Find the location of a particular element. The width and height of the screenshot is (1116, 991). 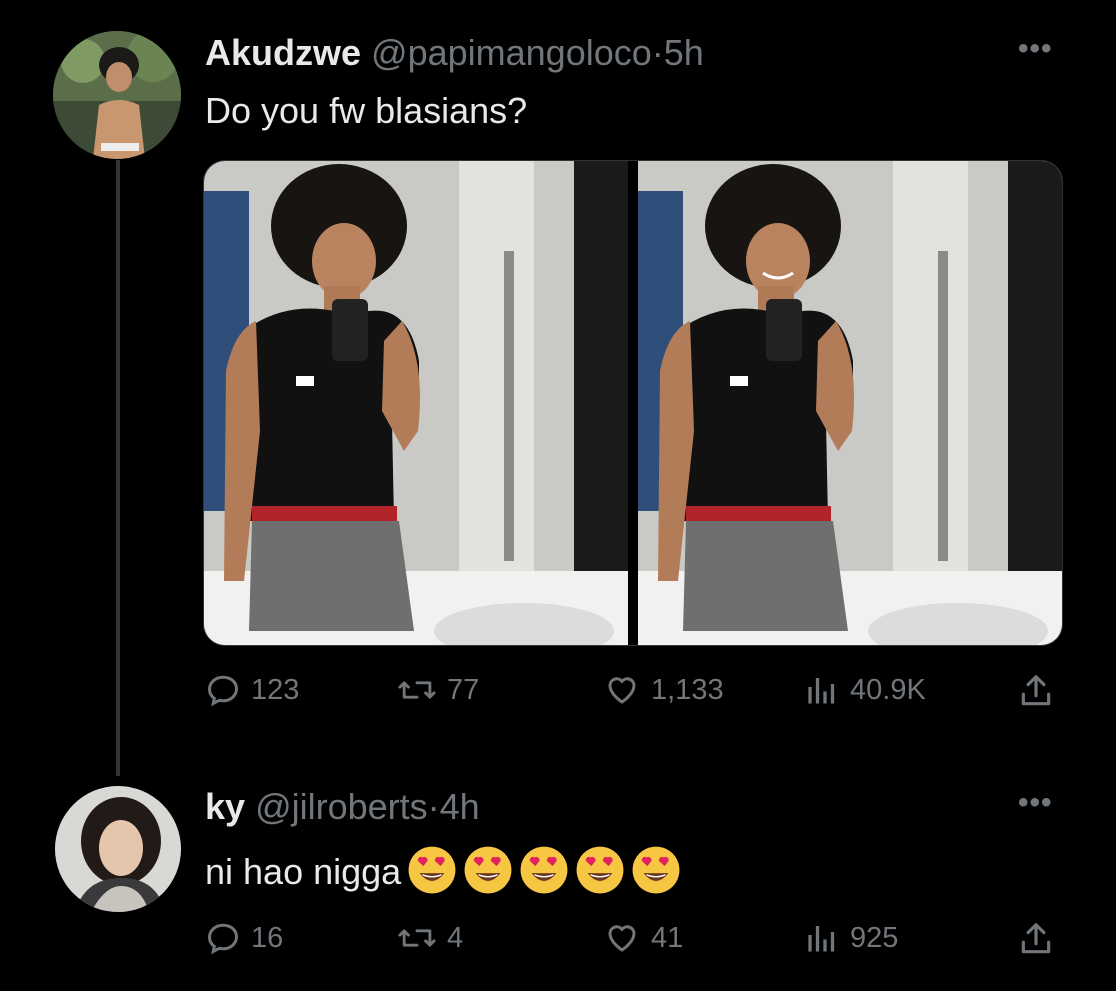

share-button is located at coordinates (1036, 691).